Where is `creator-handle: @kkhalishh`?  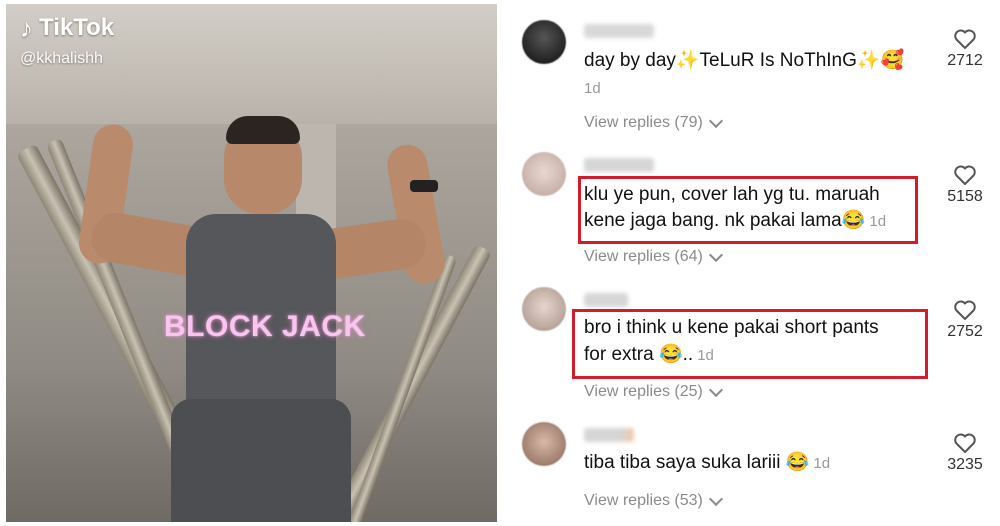
creator-handle: @kkhalishh is located at coordinates (61, 59).